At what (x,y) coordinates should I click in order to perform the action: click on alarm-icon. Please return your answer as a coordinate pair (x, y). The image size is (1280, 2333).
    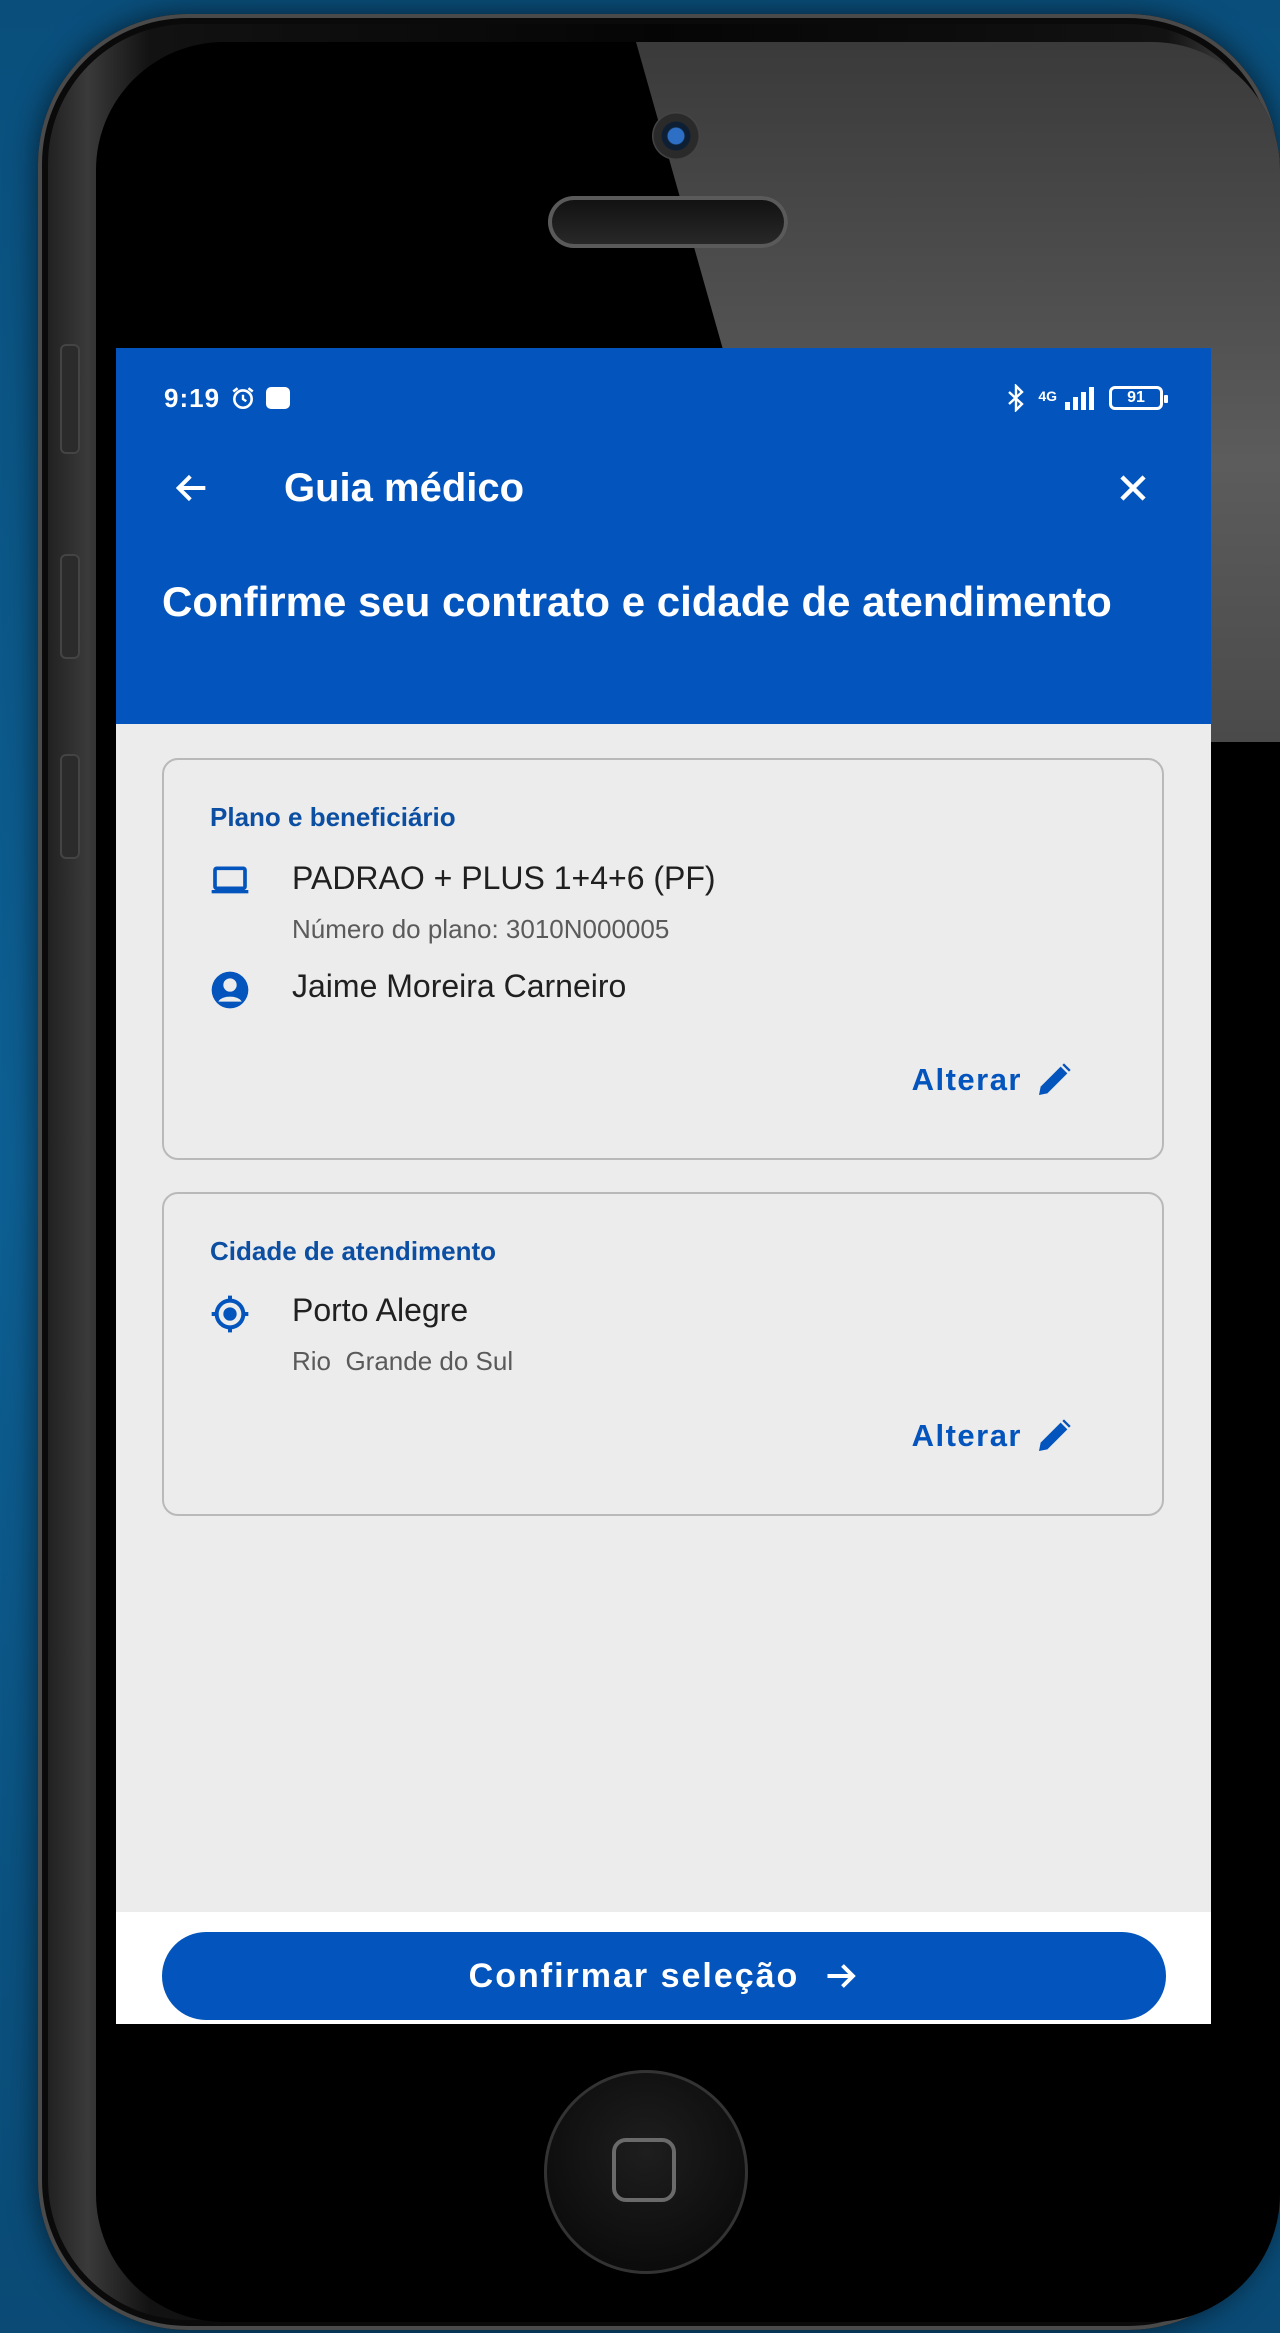
    Looking at the image, I should click on (243, 398).